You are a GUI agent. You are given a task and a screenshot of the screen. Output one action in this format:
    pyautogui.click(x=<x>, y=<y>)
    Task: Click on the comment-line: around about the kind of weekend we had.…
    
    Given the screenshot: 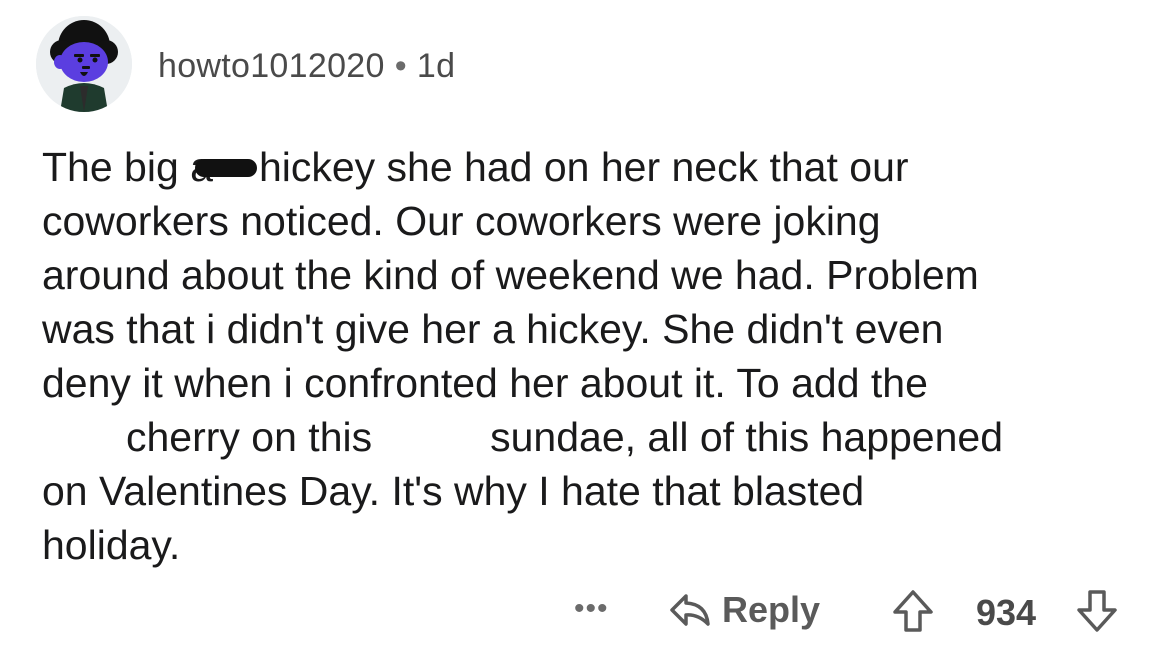 What is the action you would take?
    pyautogui.click(x=510, y=275)
    